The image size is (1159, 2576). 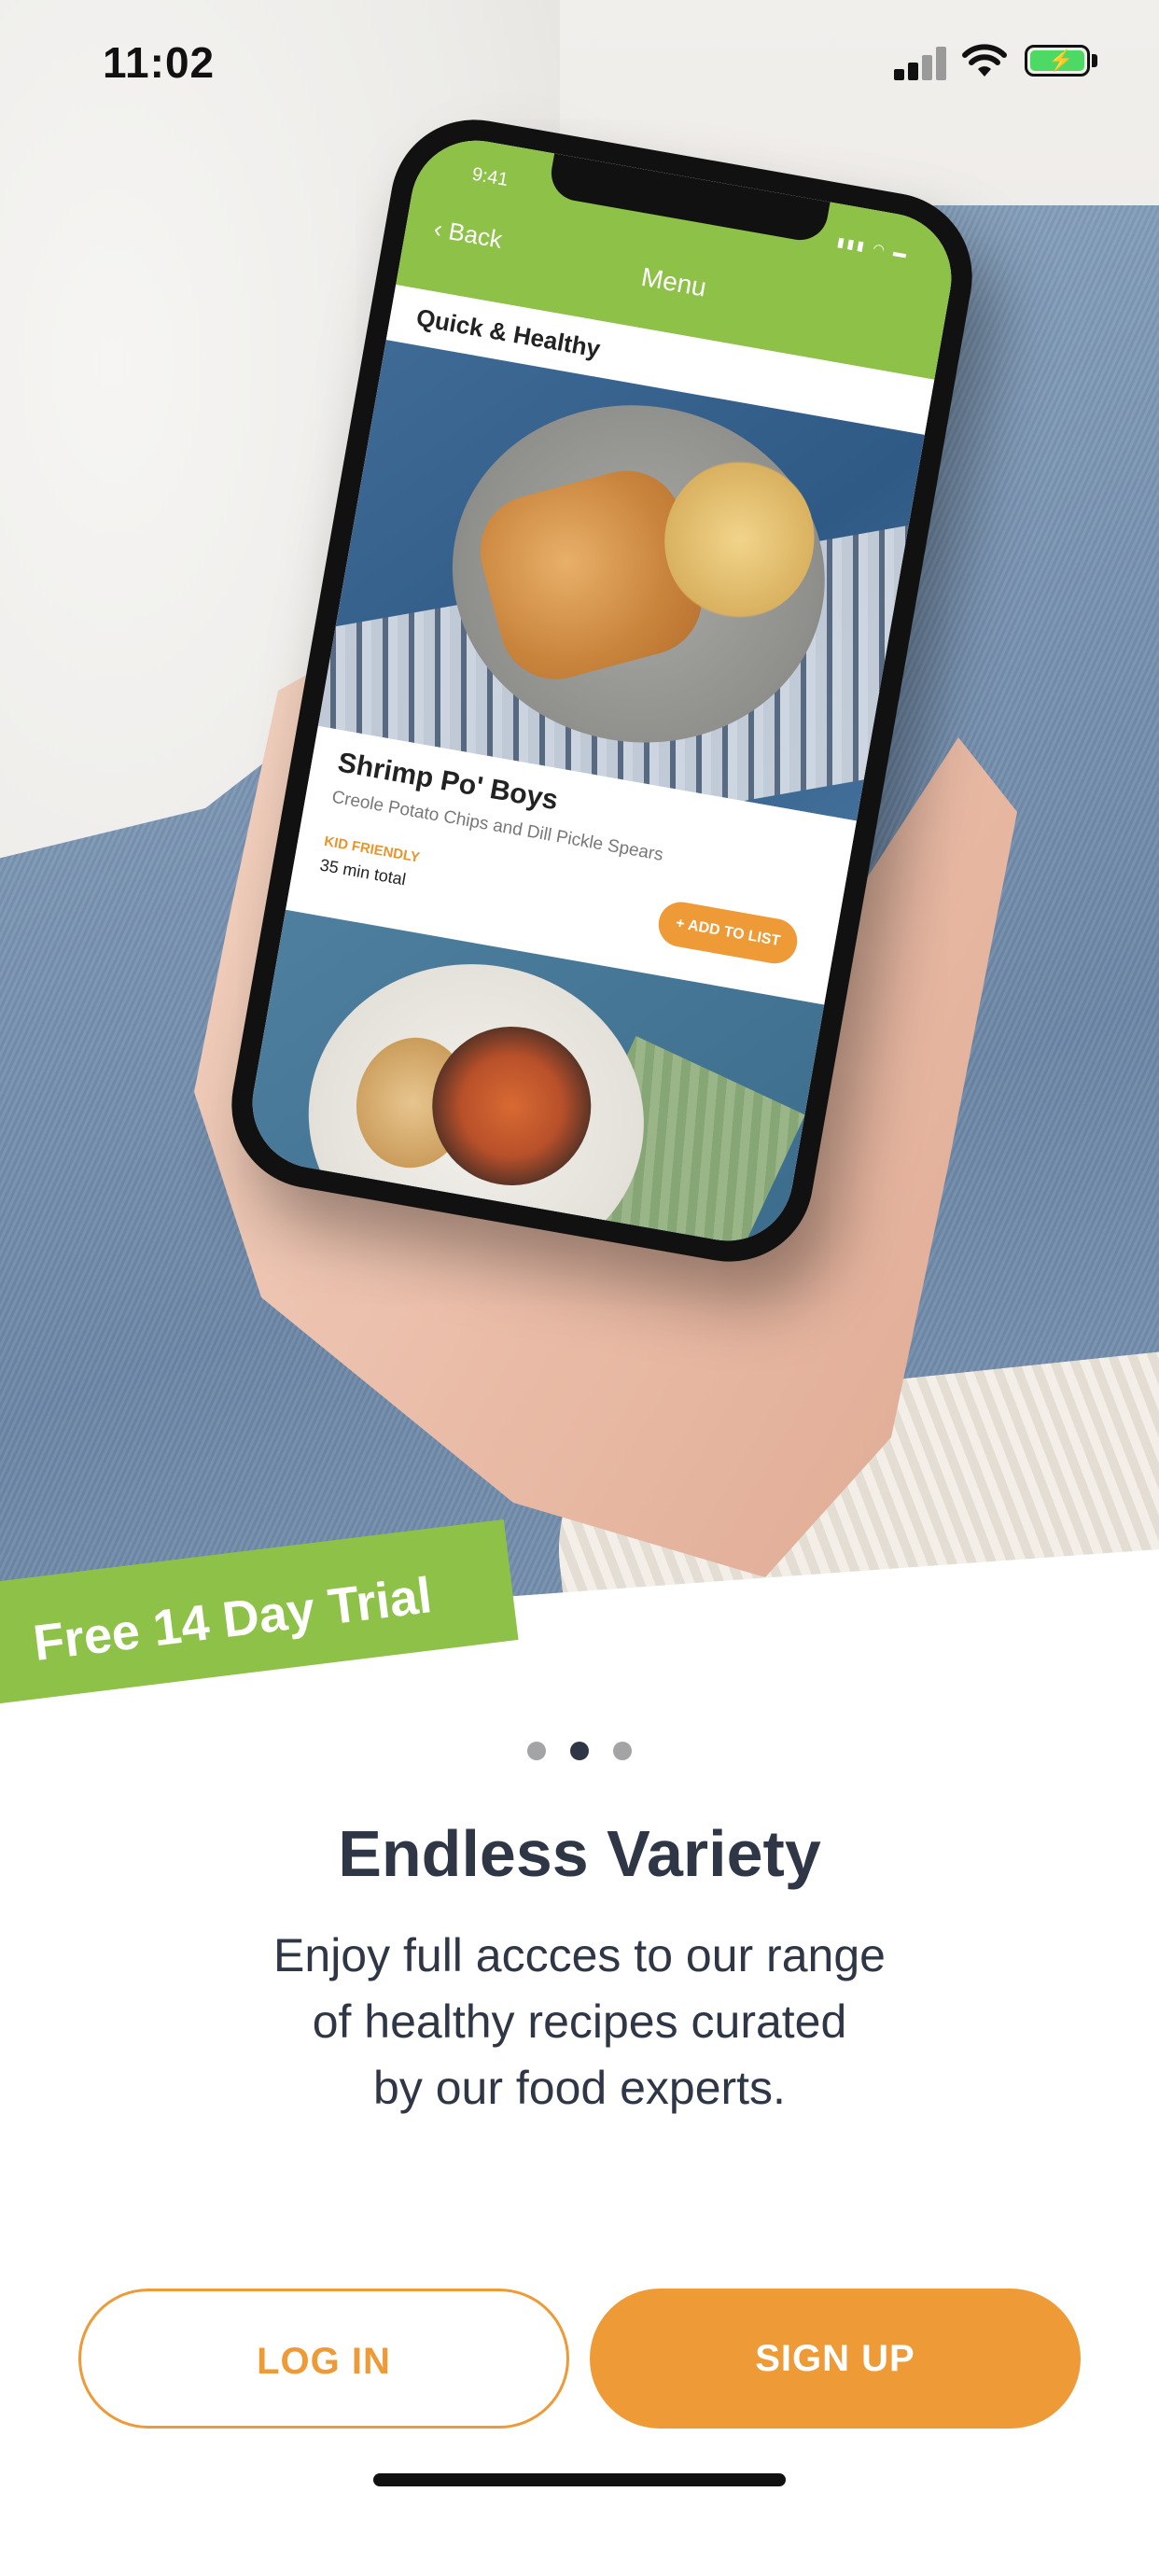 I want to click on mock-time: 9:41, so click(x=490, y=177).